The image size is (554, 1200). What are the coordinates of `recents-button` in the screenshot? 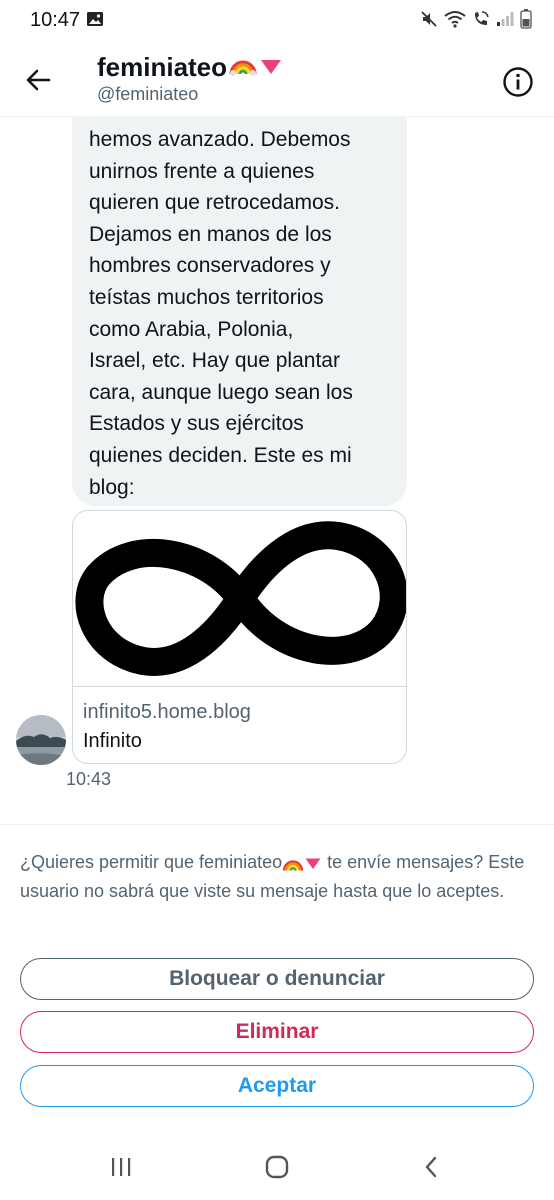 It's located at (121, 1169).